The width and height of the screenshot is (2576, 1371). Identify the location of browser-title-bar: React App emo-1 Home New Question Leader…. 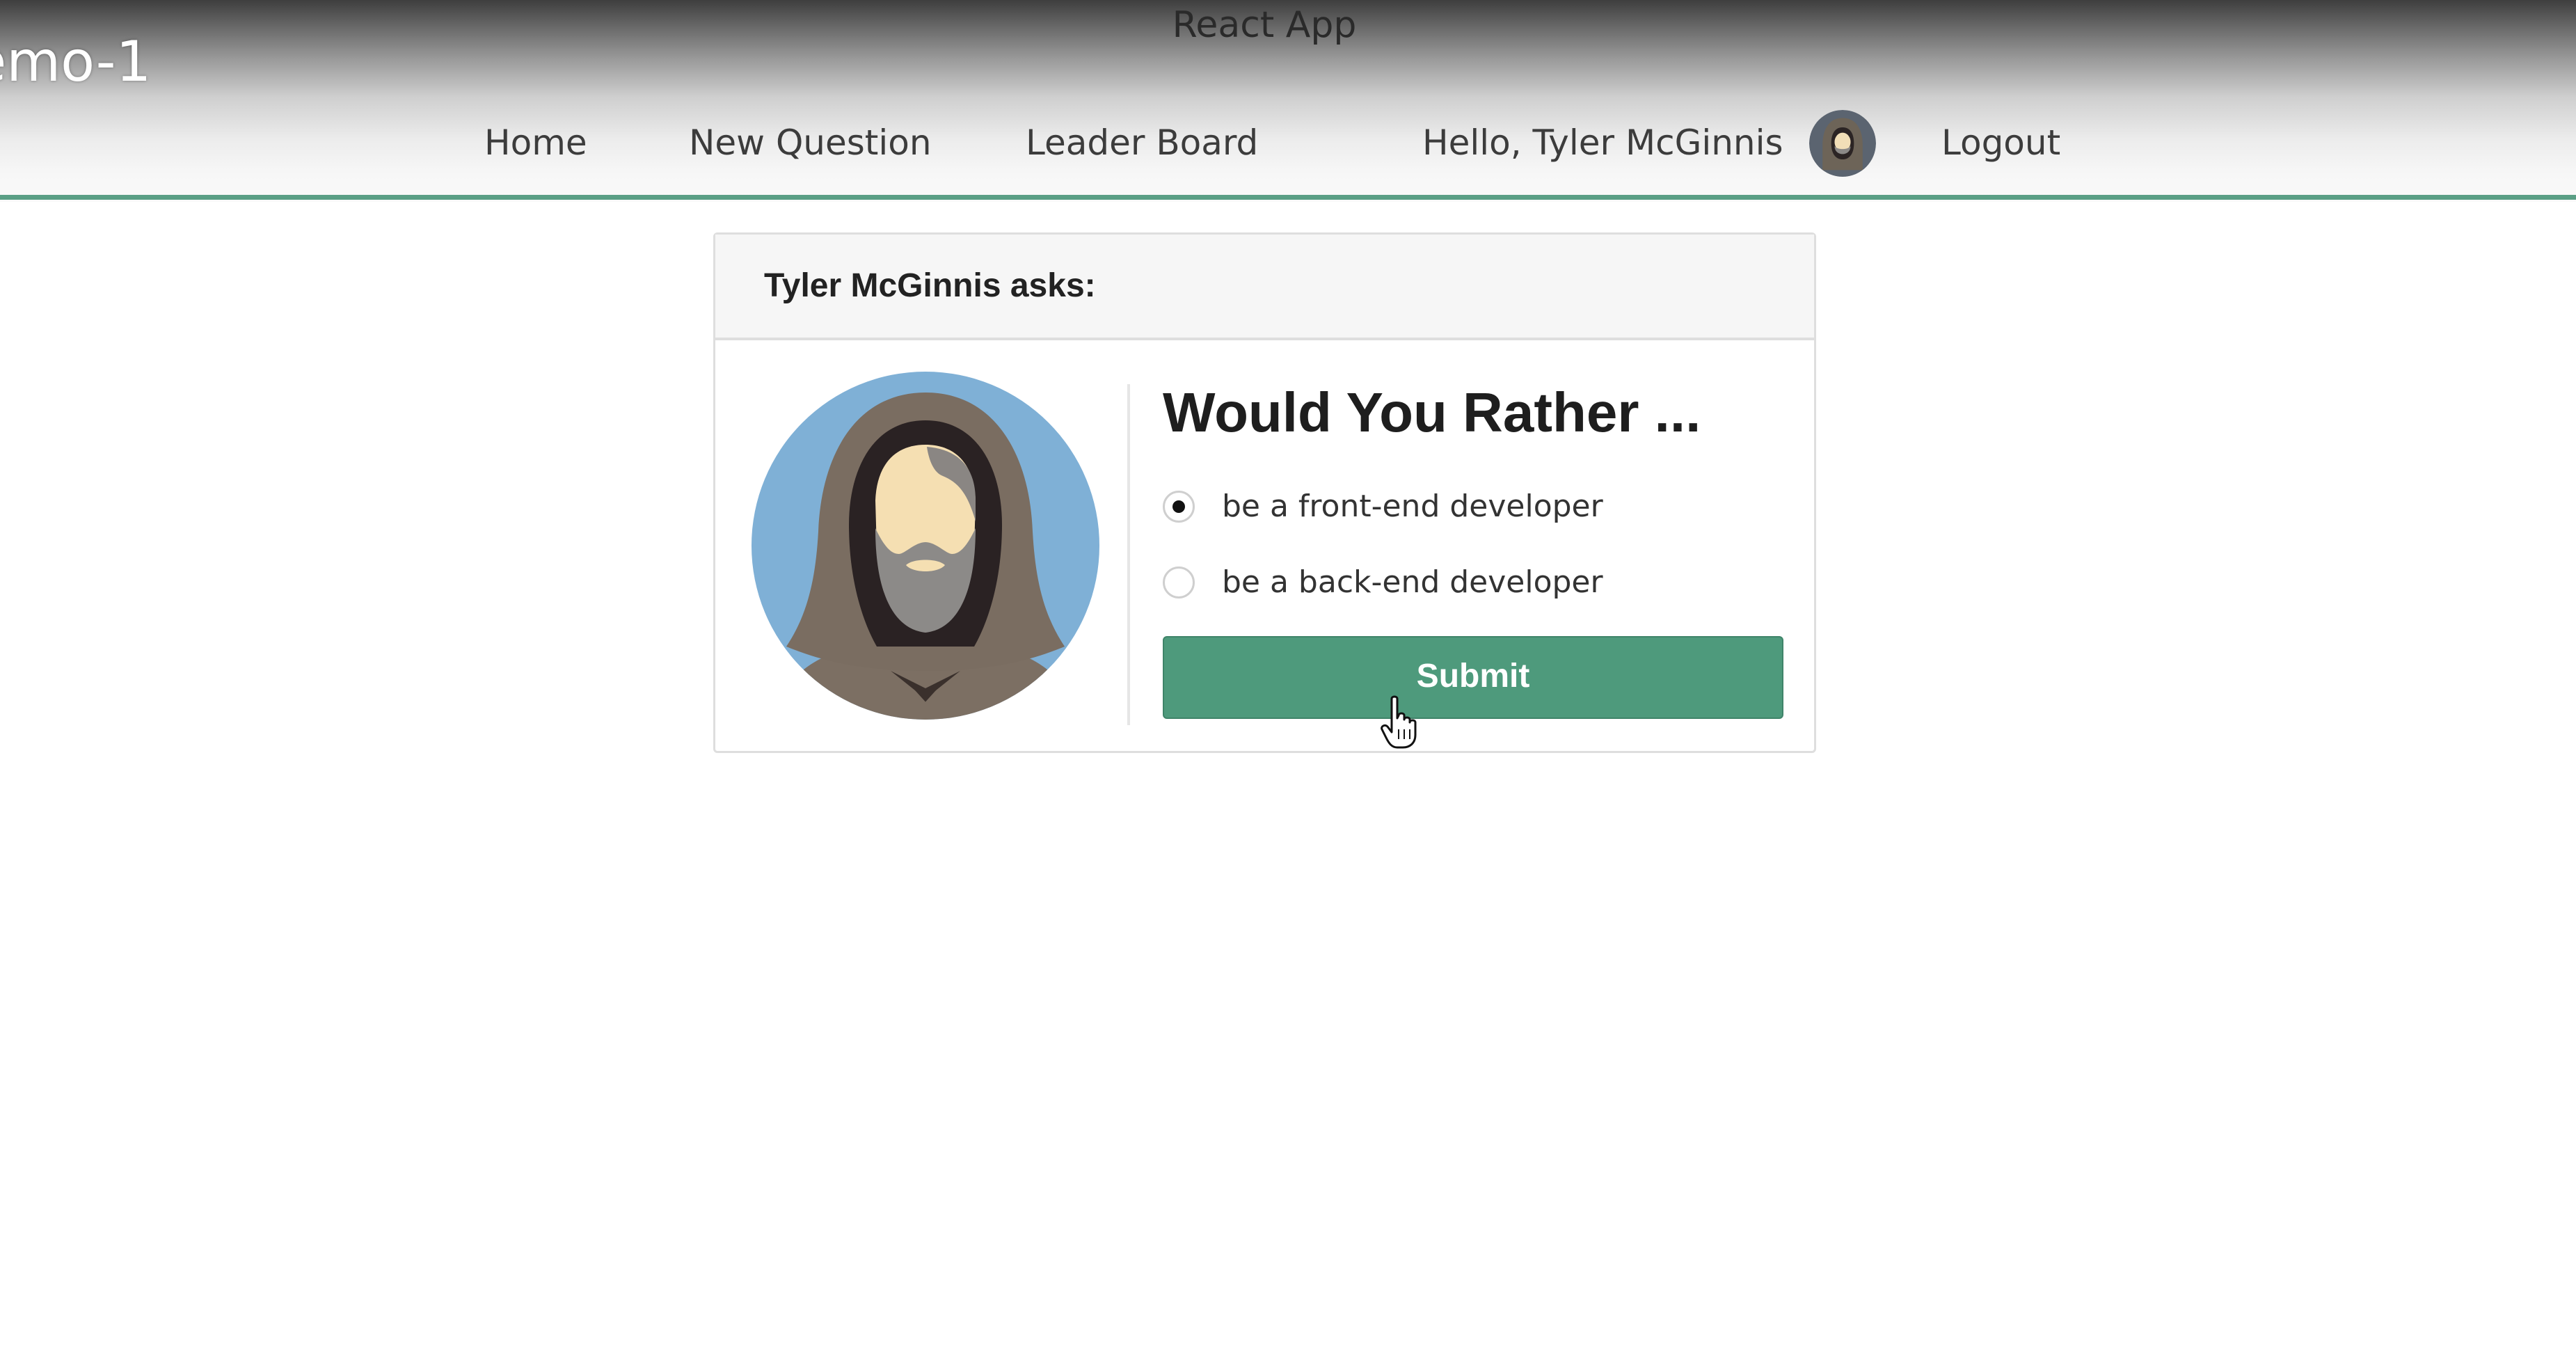
(1288, 101).